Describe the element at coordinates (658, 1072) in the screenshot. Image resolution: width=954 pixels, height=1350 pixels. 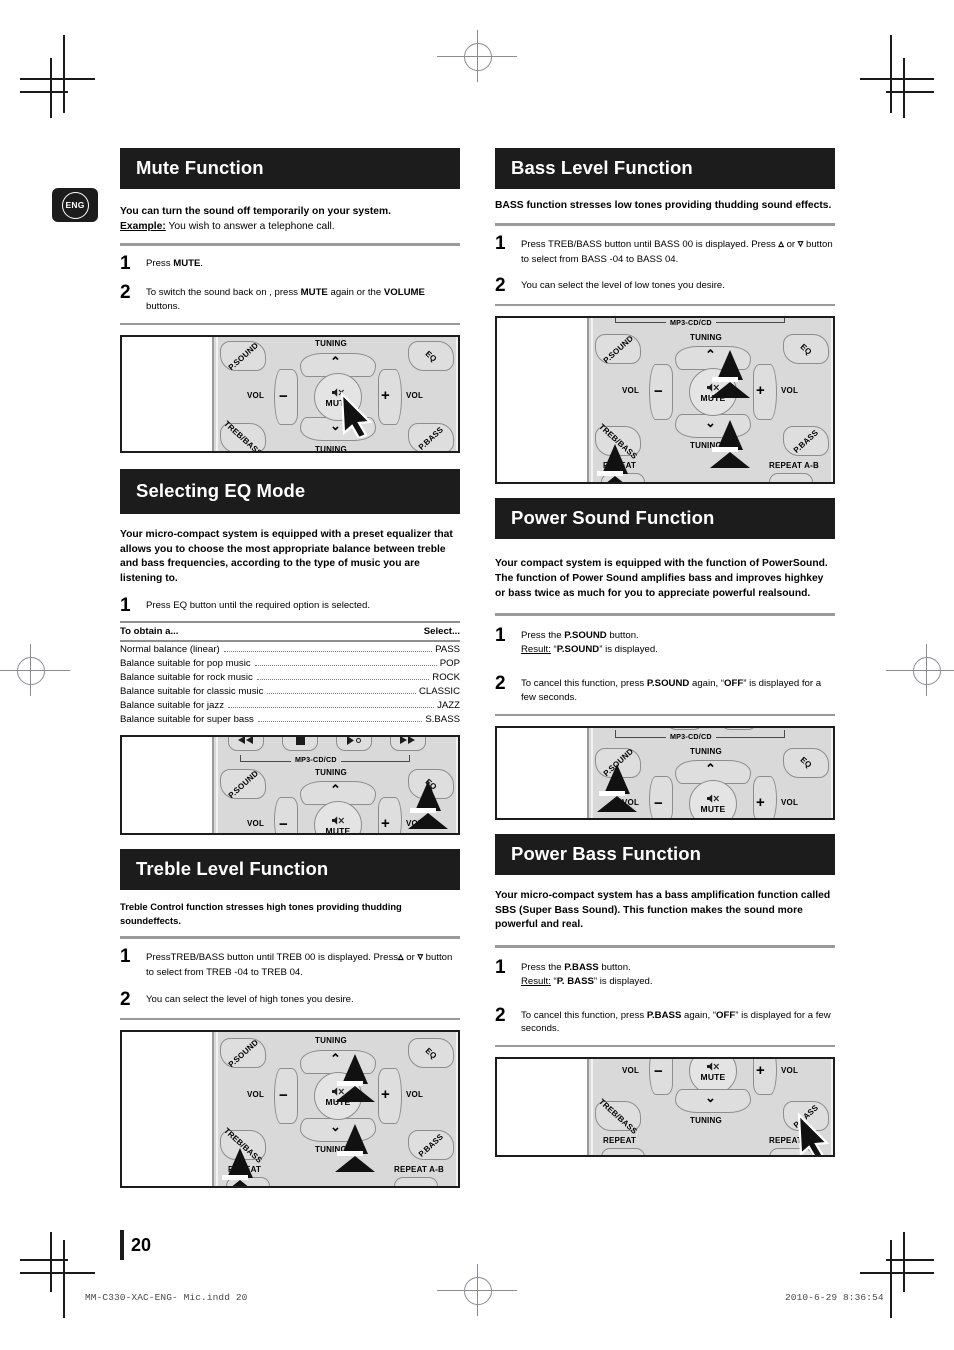
I see `minus-icon: −` at that location.